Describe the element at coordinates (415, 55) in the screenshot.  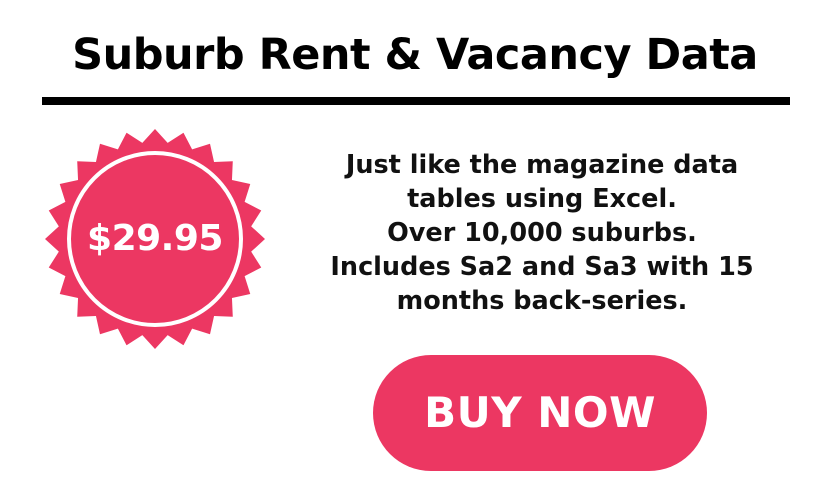
I see `page-title: Suburb Rent & Vacancy Data` at that location.